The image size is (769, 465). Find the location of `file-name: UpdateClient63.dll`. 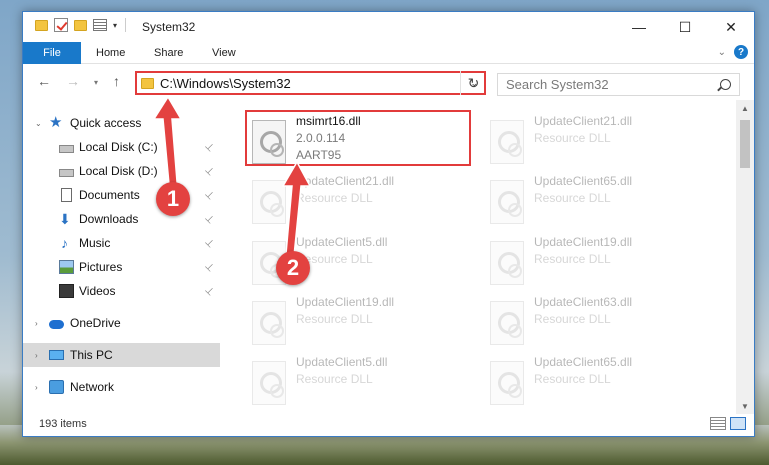

file-name: UpdateClient63.dll is located at coordinates (583, 302).